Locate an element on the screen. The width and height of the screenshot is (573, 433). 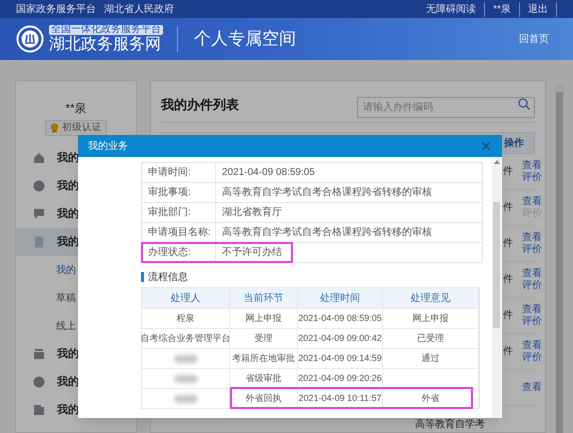
table-cell: 2021-04-09 09:14:59 is located at coordinates (340, 358).